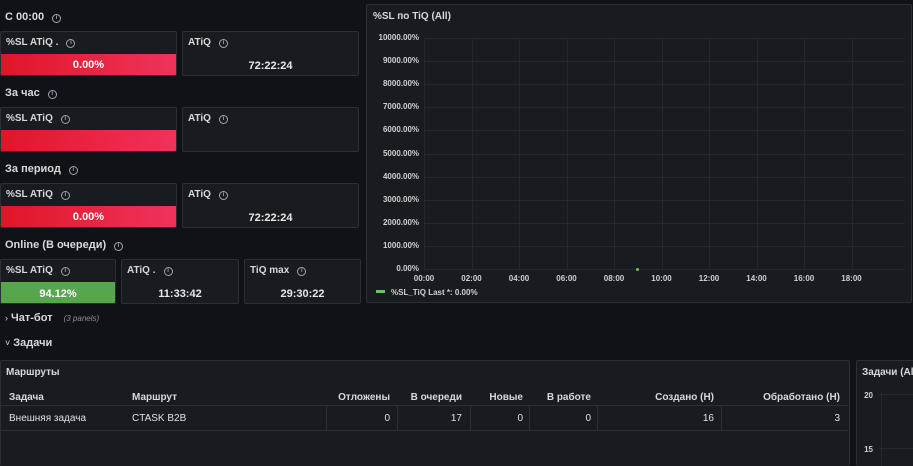 The height and width of the screenshot is (466, 913). What do you see at coordinates (400, 199) in the screenshot?
I see `y-tick-label: 3000.00%` at bounding box center [400, 199].